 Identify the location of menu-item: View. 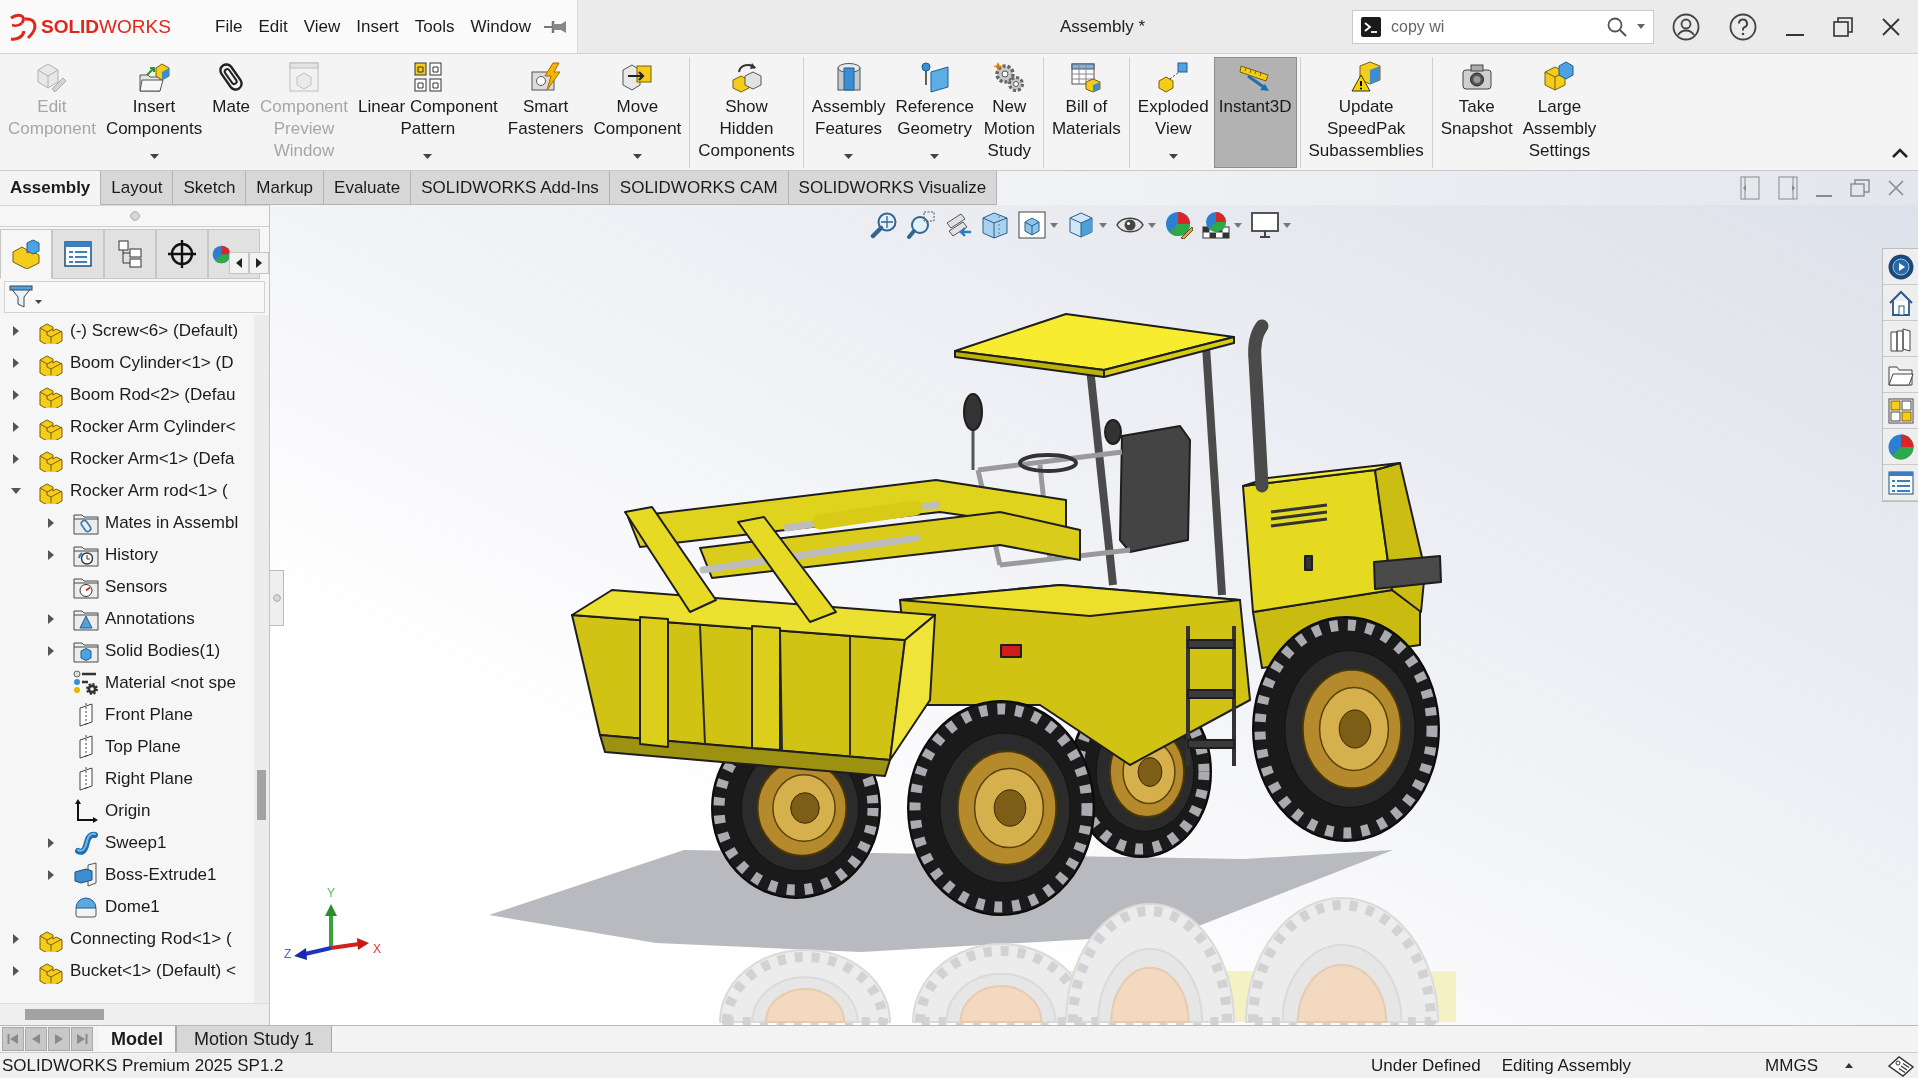
(322, 26).